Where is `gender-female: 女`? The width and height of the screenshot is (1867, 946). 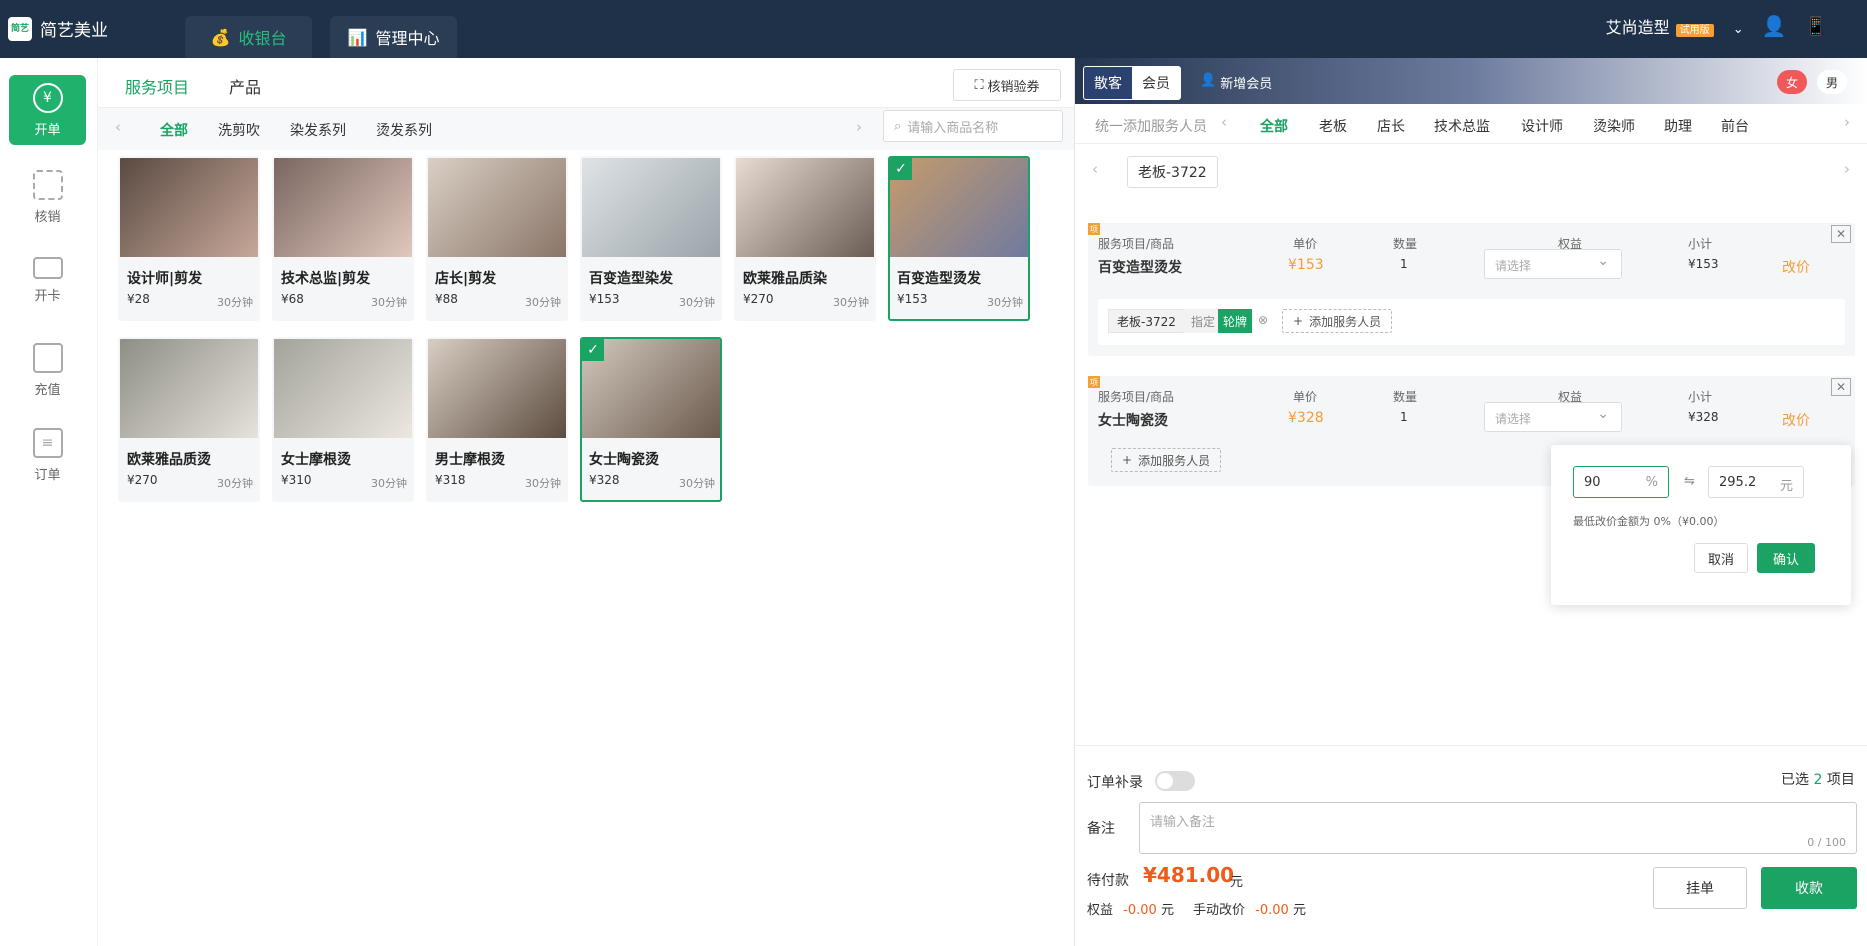 gender-female: 女 is located at coordinates (1792, 82).